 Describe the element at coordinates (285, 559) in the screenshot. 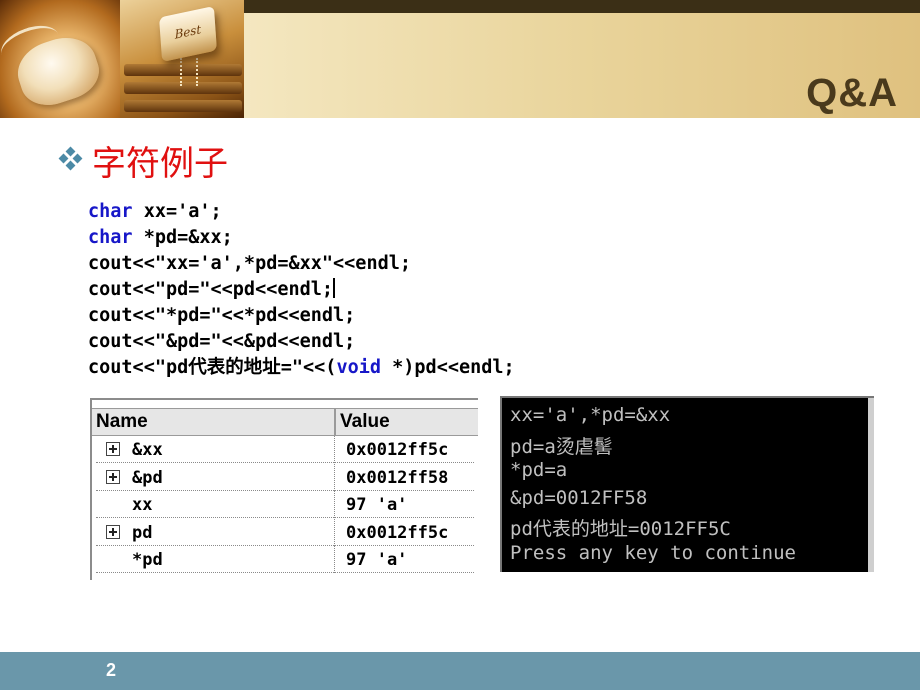

I see `watch-row: *pd 97 'a'` at that location.